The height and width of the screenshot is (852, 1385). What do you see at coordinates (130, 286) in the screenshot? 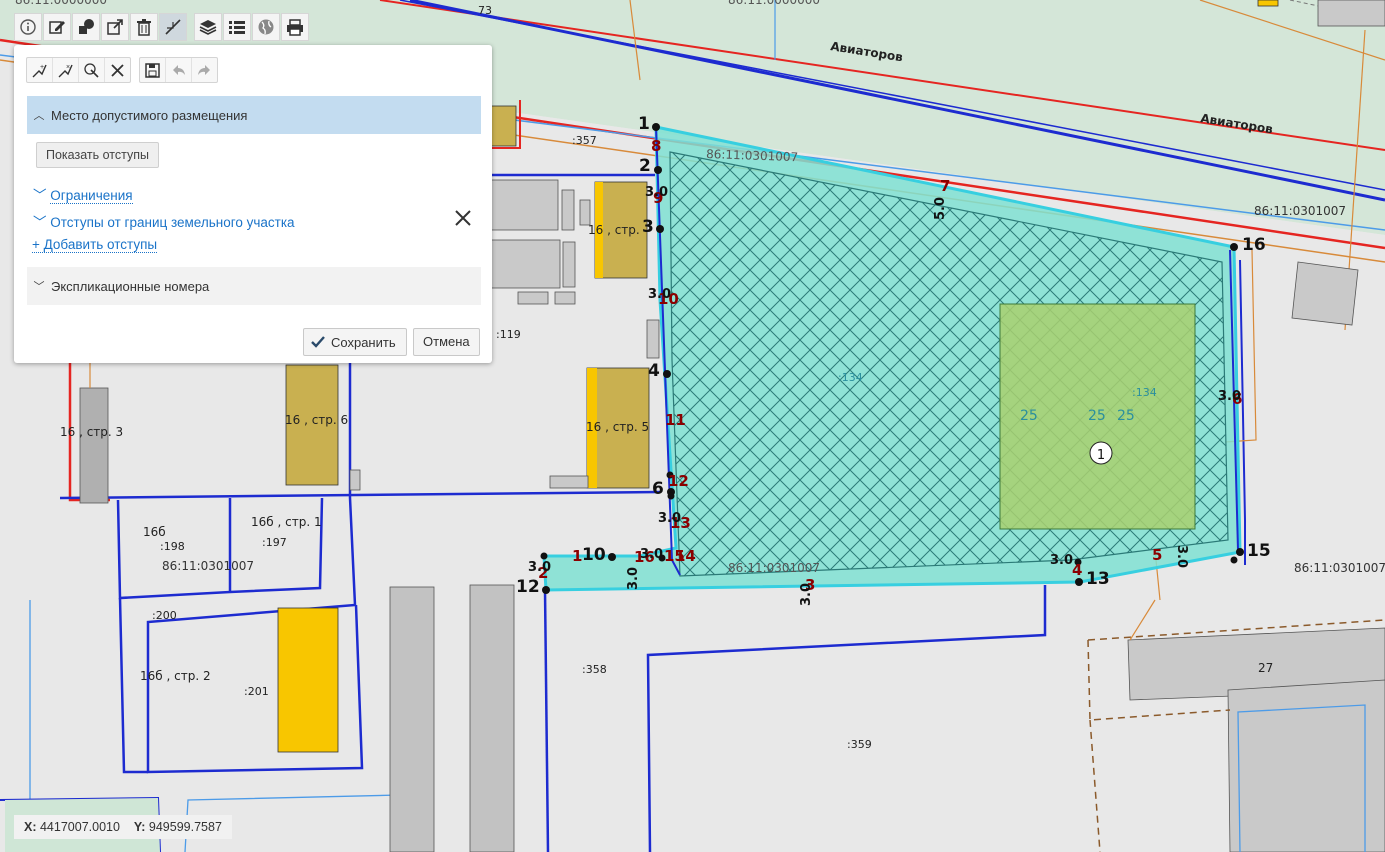
I see `explication-title: Экспликационные номера` at bounding box center [130, 286].